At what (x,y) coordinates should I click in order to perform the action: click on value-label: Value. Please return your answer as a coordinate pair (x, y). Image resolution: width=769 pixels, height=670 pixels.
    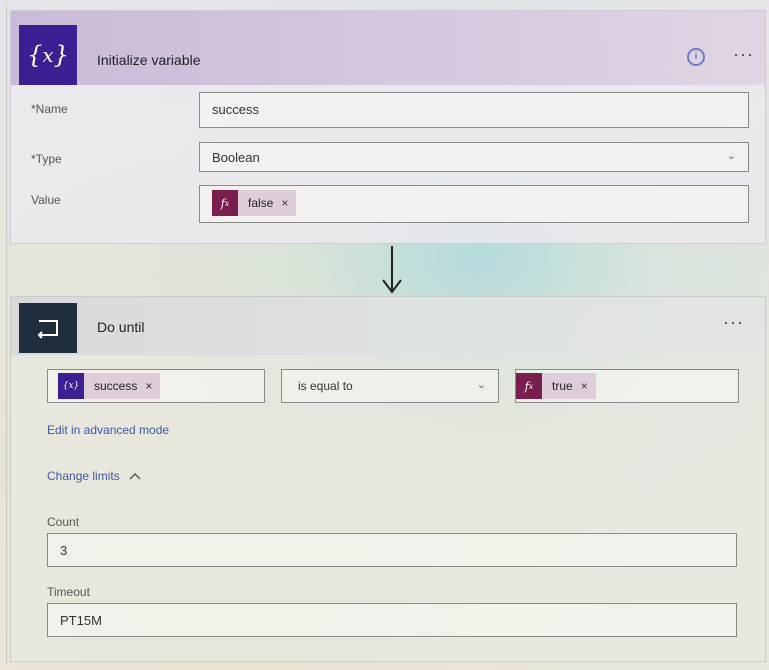
    Looking at the image, I should click on (46, 200).